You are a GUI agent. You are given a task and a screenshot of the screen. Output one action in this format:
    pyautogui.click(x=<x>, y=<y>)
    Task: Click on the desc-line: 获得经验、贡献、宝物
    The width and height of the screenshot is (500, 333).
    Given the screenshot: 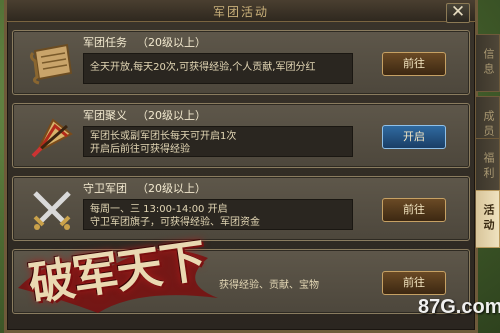 What is the action you would take?
    pyautogui.click(x=269, y=285)
    